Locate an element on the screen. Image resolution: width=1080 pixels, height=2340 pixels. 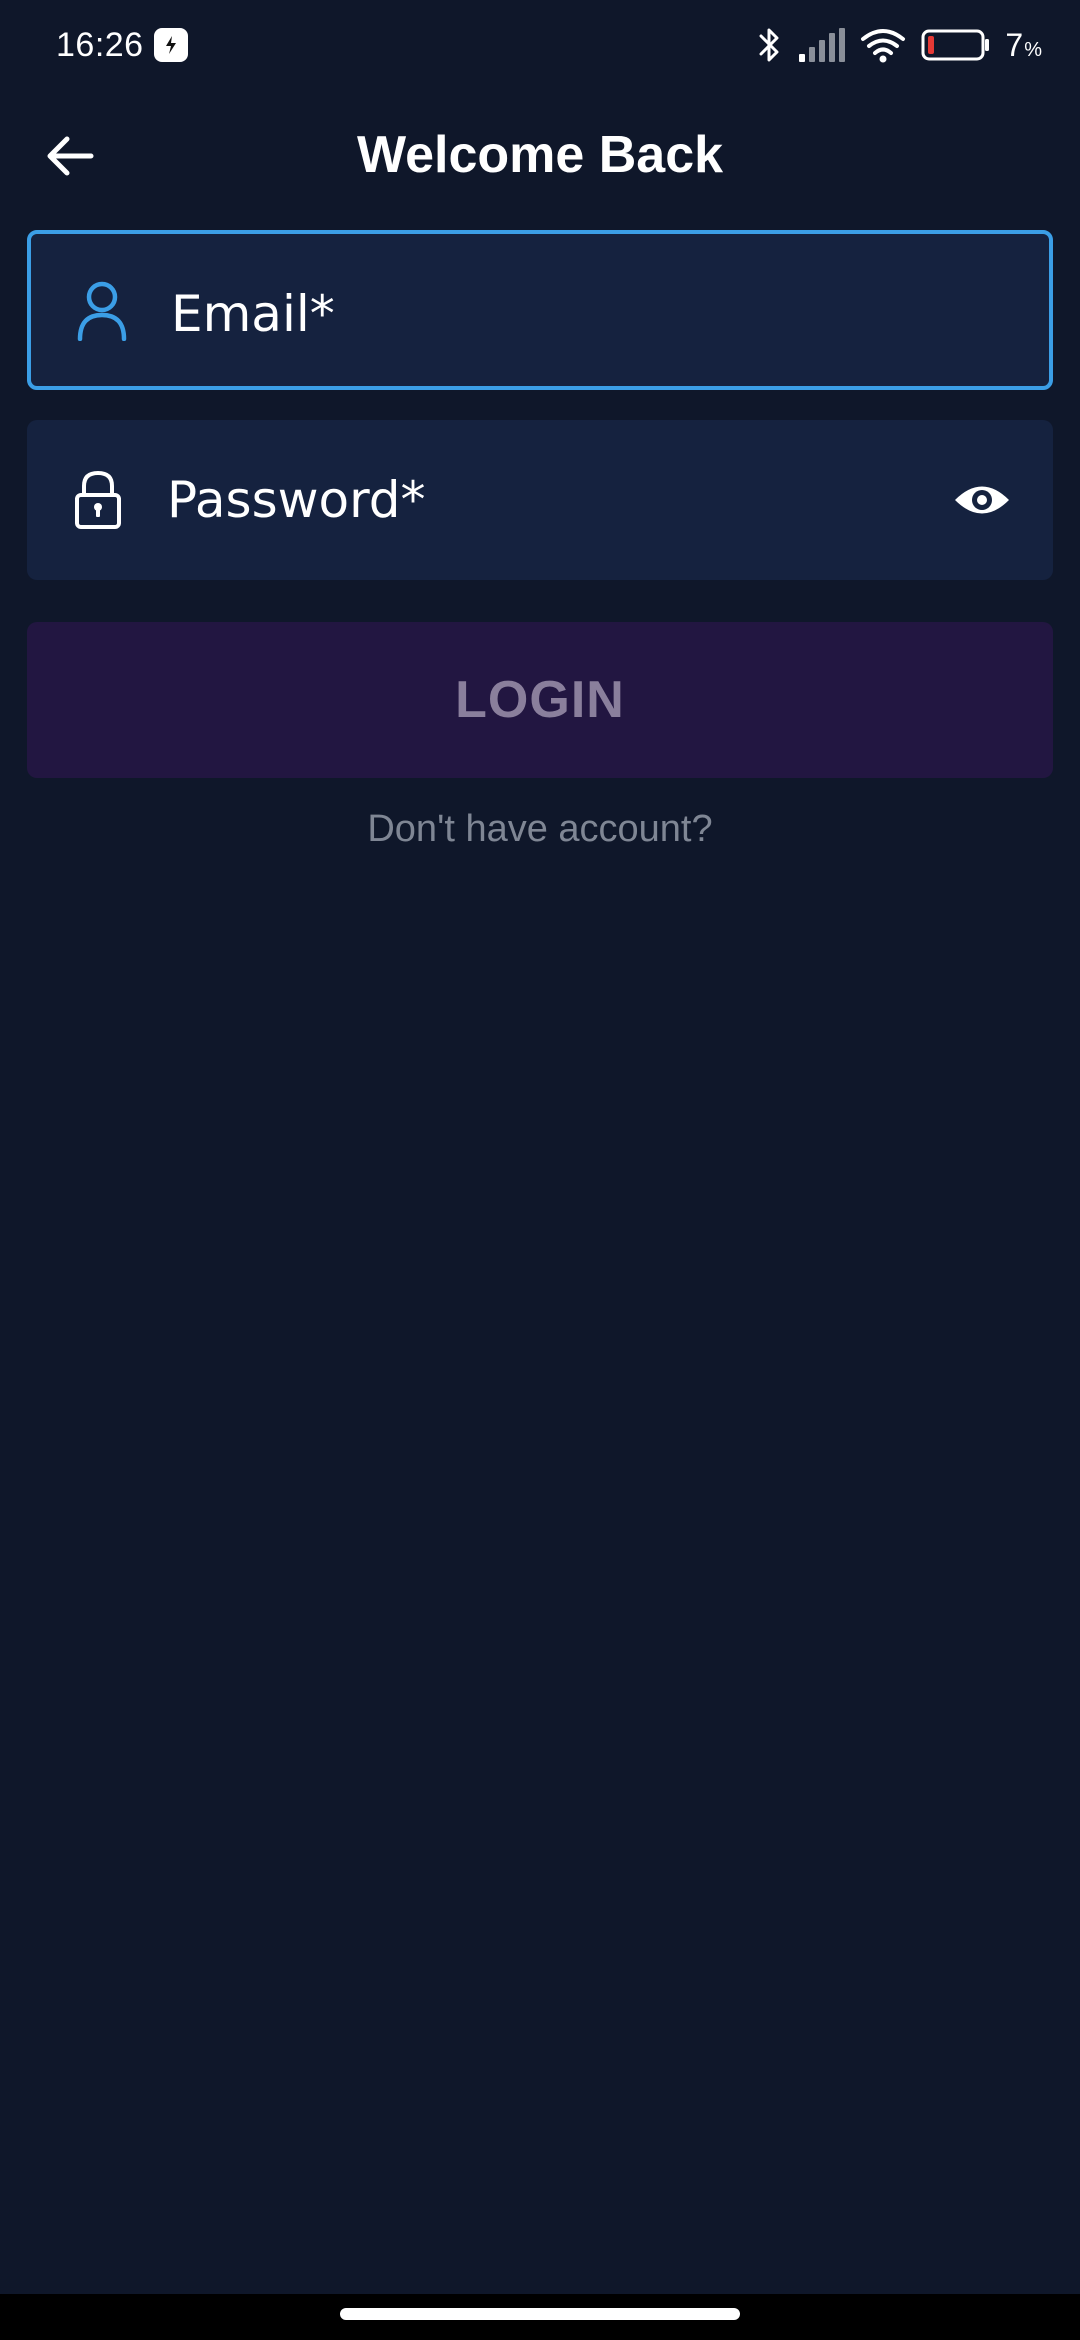
user-icon is located at coordinates (102, 310).